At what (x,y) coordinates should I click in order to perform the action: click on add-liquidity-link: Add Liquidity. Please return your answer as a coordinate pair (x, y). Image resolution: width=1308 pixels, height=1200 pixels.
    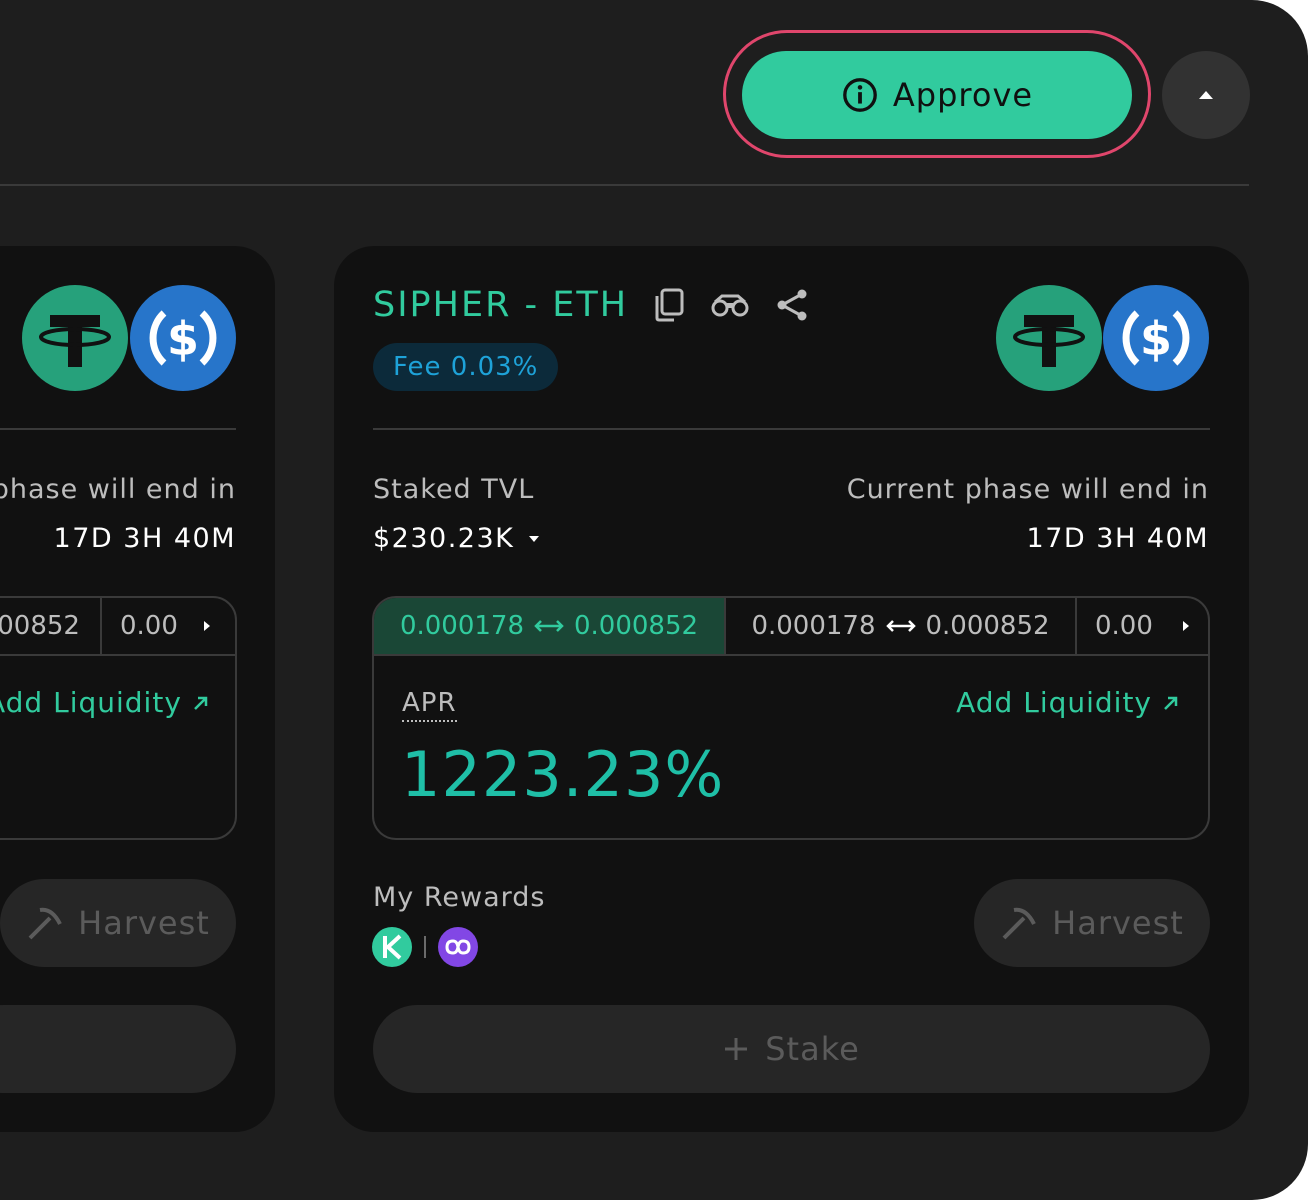
    Looking at the image, I should click on (1068, 702).